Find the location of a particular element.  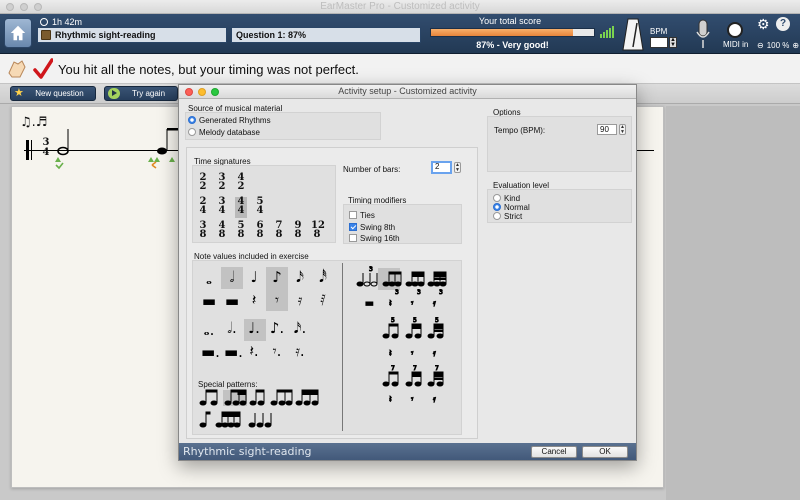

zoom-out-icon: ⊖ is located at coordinates (760, 45).